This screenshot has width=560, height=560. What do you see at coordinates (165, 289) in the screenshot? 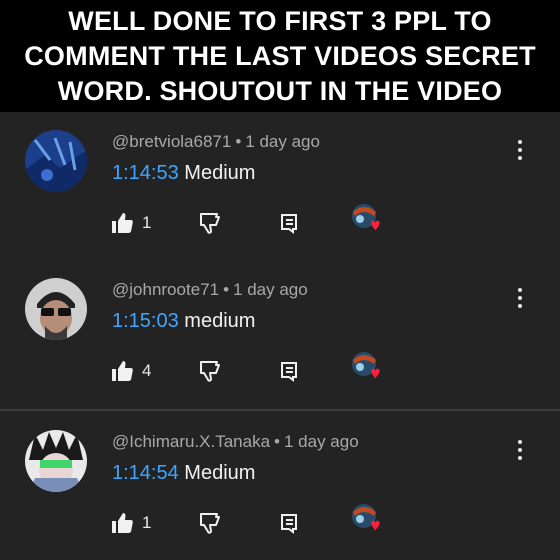
I see `username: @johnroote71` at bounding box center [165, 289].